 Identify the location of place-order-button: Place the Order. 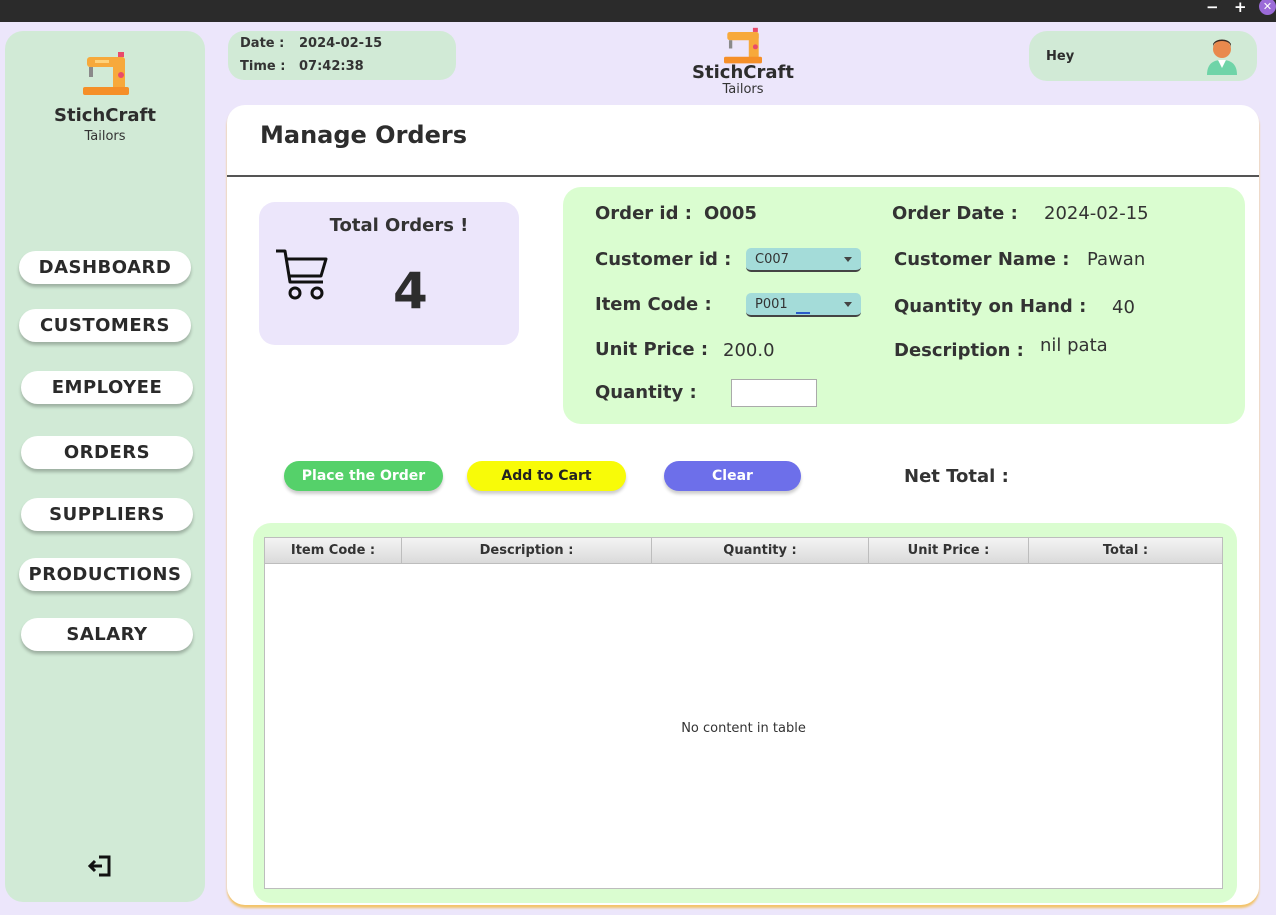
(363, 476).